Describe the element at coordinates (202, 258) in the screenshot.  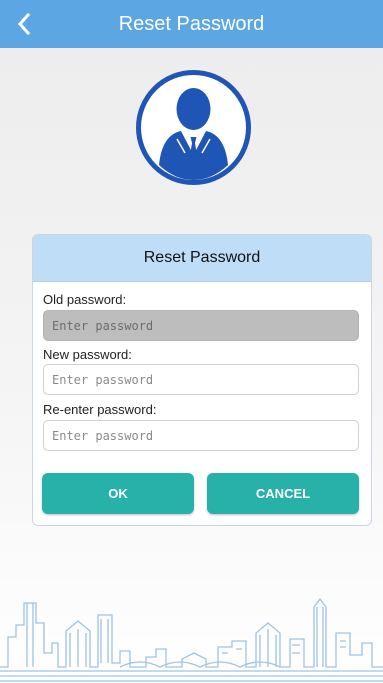
I see `card-title: Reset Password` at that location.